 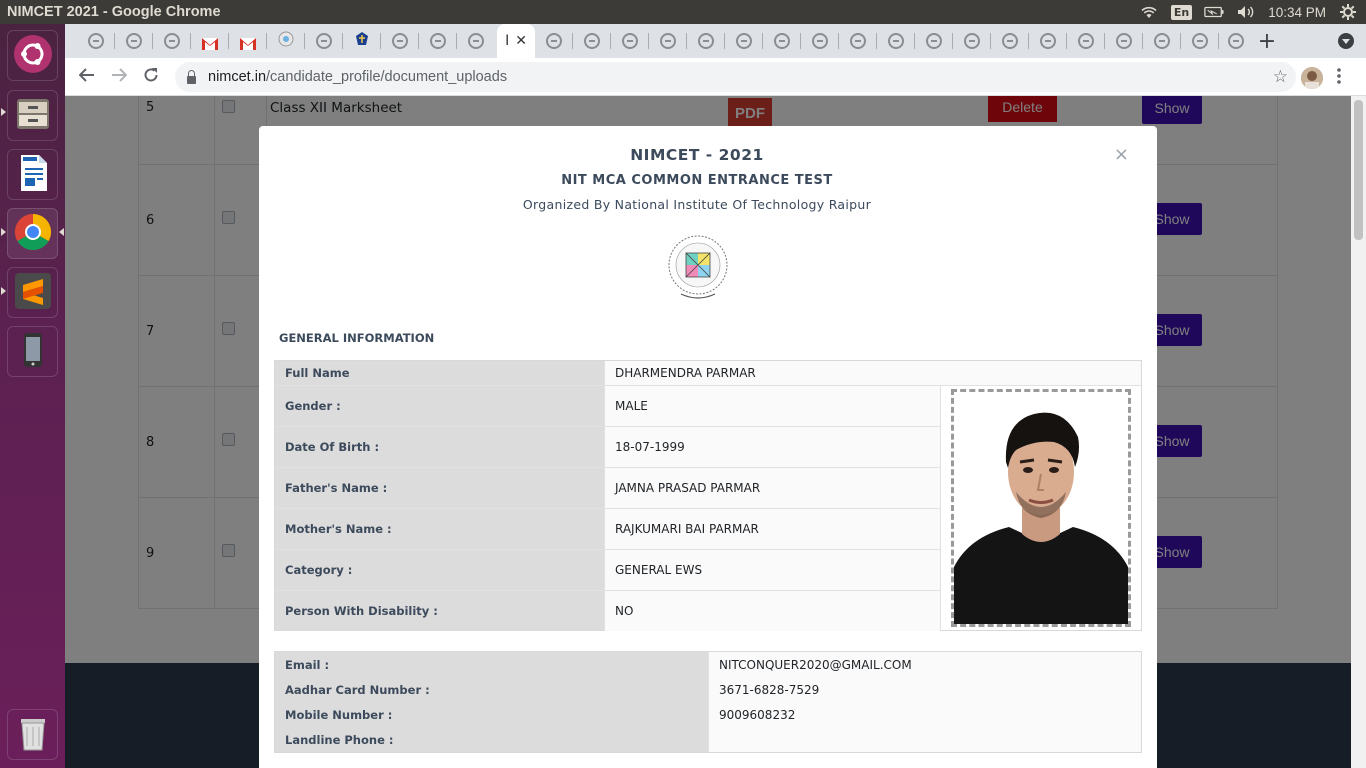 I want to click on field-label: Landline Phone :, so click(x=492, y=739).